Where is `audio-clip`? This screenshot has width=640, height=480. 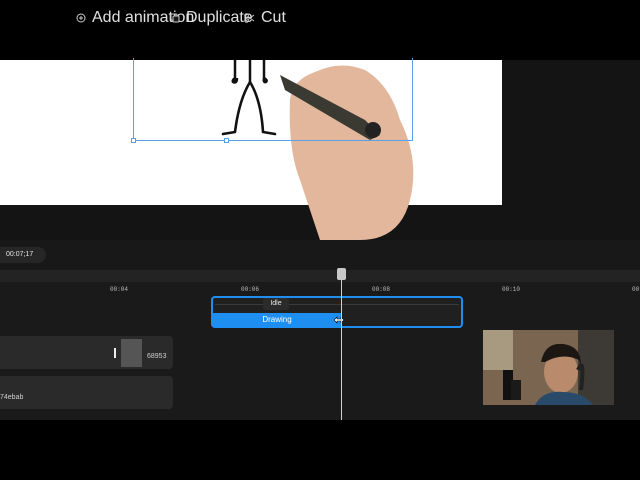 audio-clip is located at coordinates (86, 392).